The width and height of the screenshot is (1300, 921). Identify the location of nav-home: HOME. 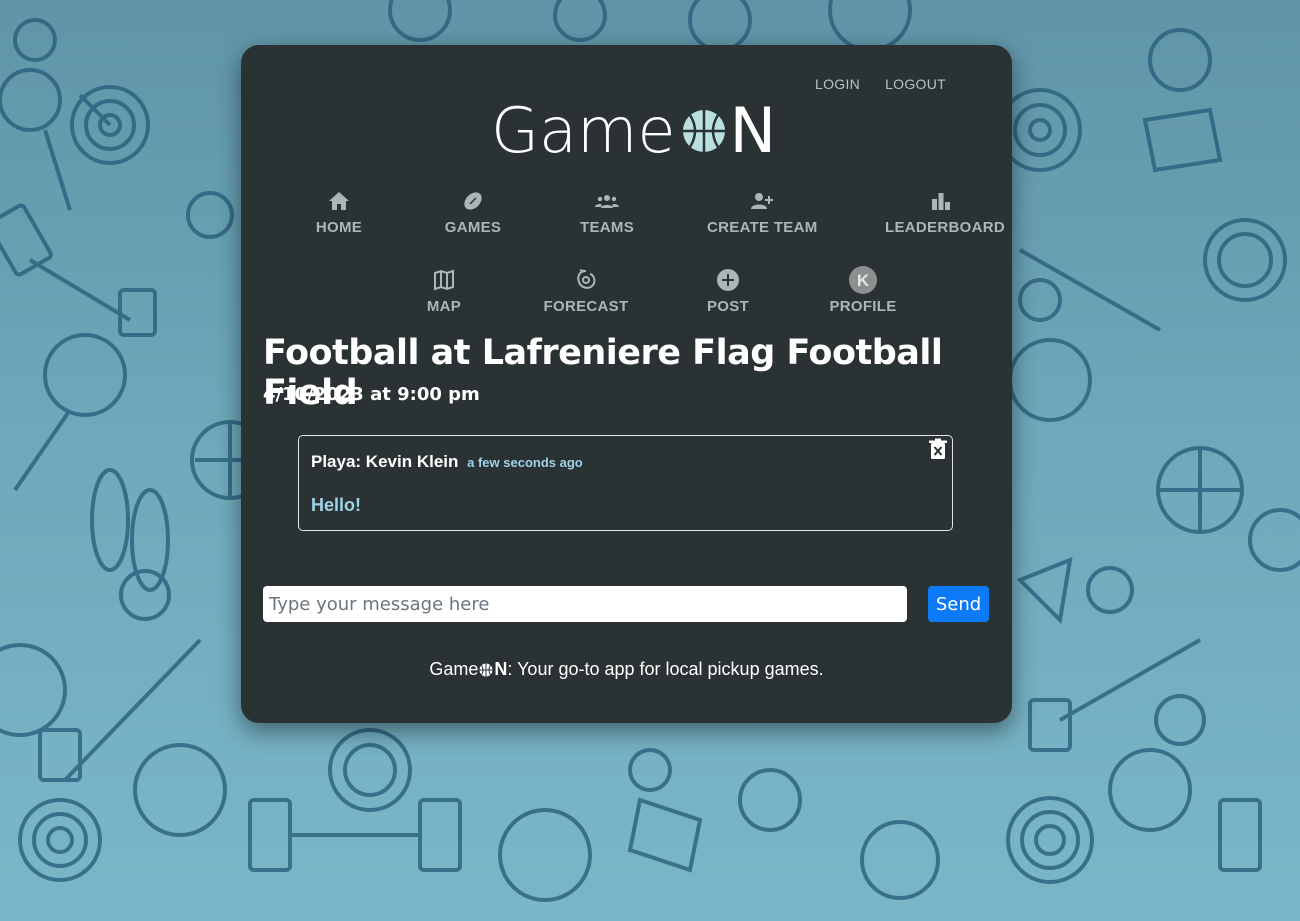
(339, 212).